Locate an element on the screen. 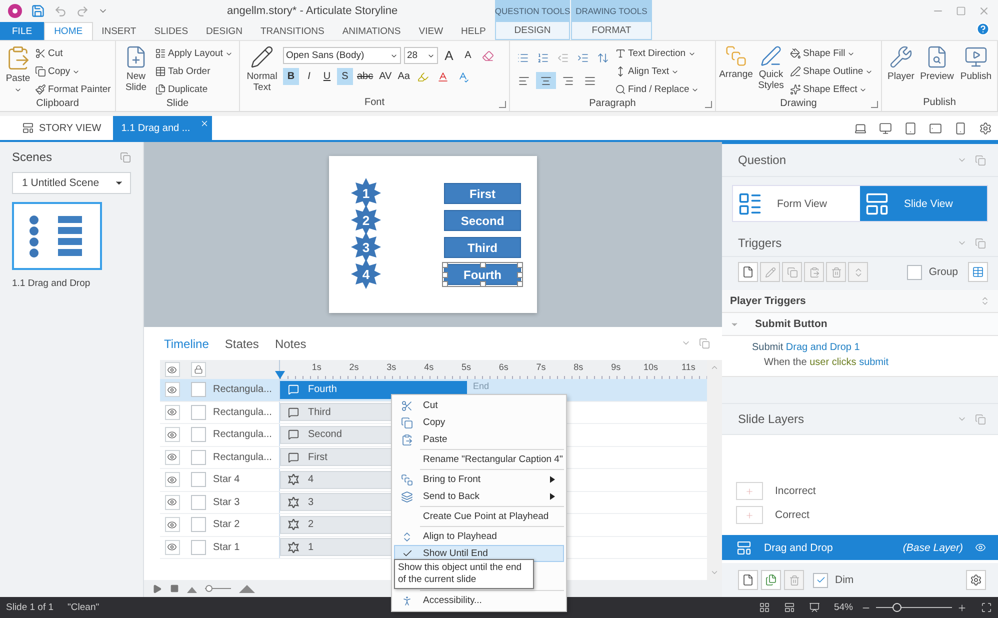  tablet-landscape-icon is located at coordinates (935, 128).